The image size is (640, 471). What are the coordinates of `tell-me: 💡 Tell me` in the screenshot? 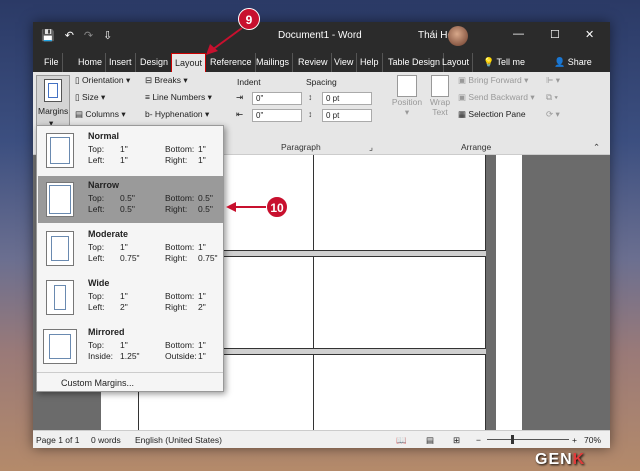 It's located at (504, 62).